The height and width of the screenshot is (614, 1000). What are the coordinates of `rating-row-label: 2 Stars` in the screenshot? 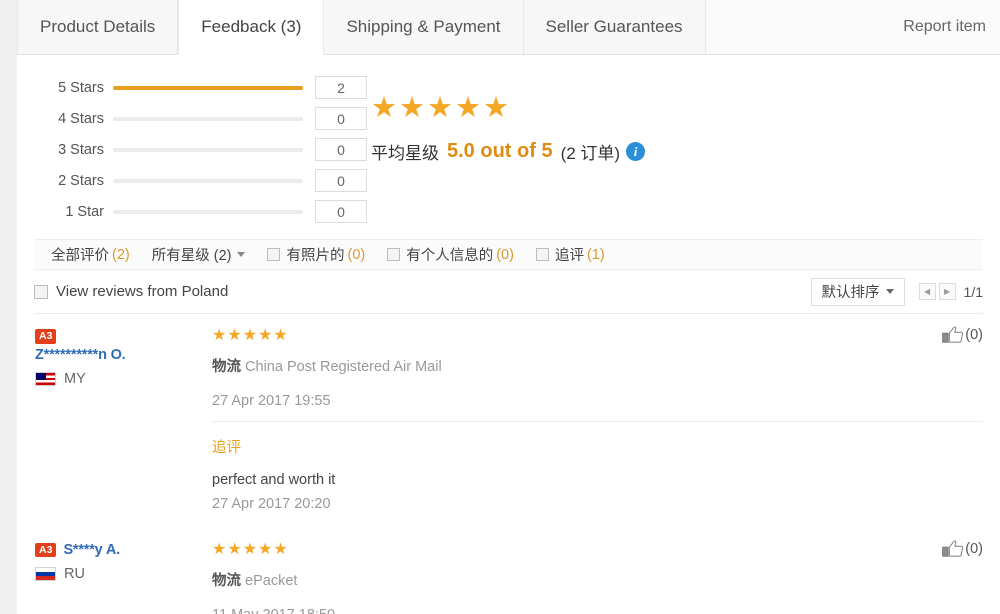 It's located at (81, 180).